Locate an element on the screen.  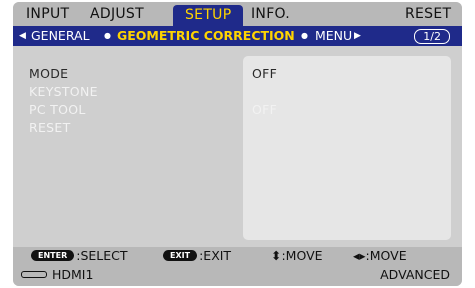
main-tab-bar: INPUT ADJUST SETUP INFO. RESET is located at coordinates (237, 14).